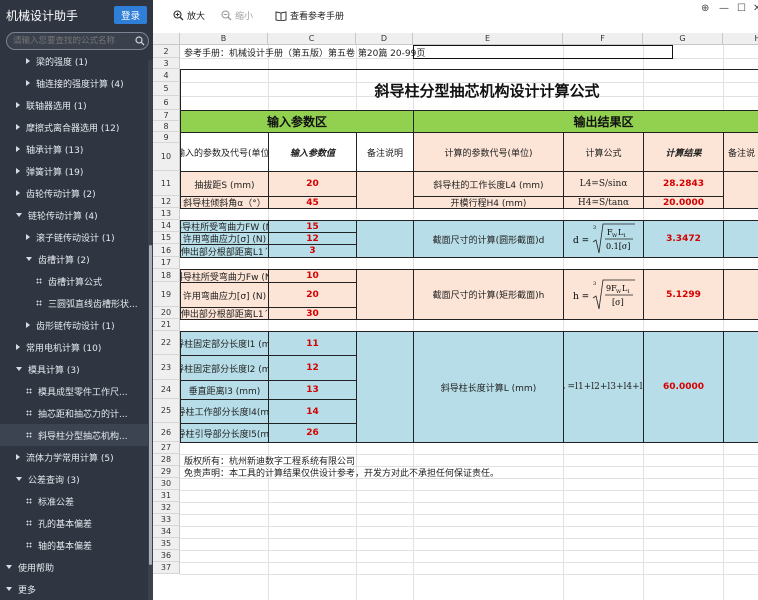 The image size is (758, 600). Describe the element at coordinates (683, 202) in the screenshot. I see `result-value: 20.0000` at that location.